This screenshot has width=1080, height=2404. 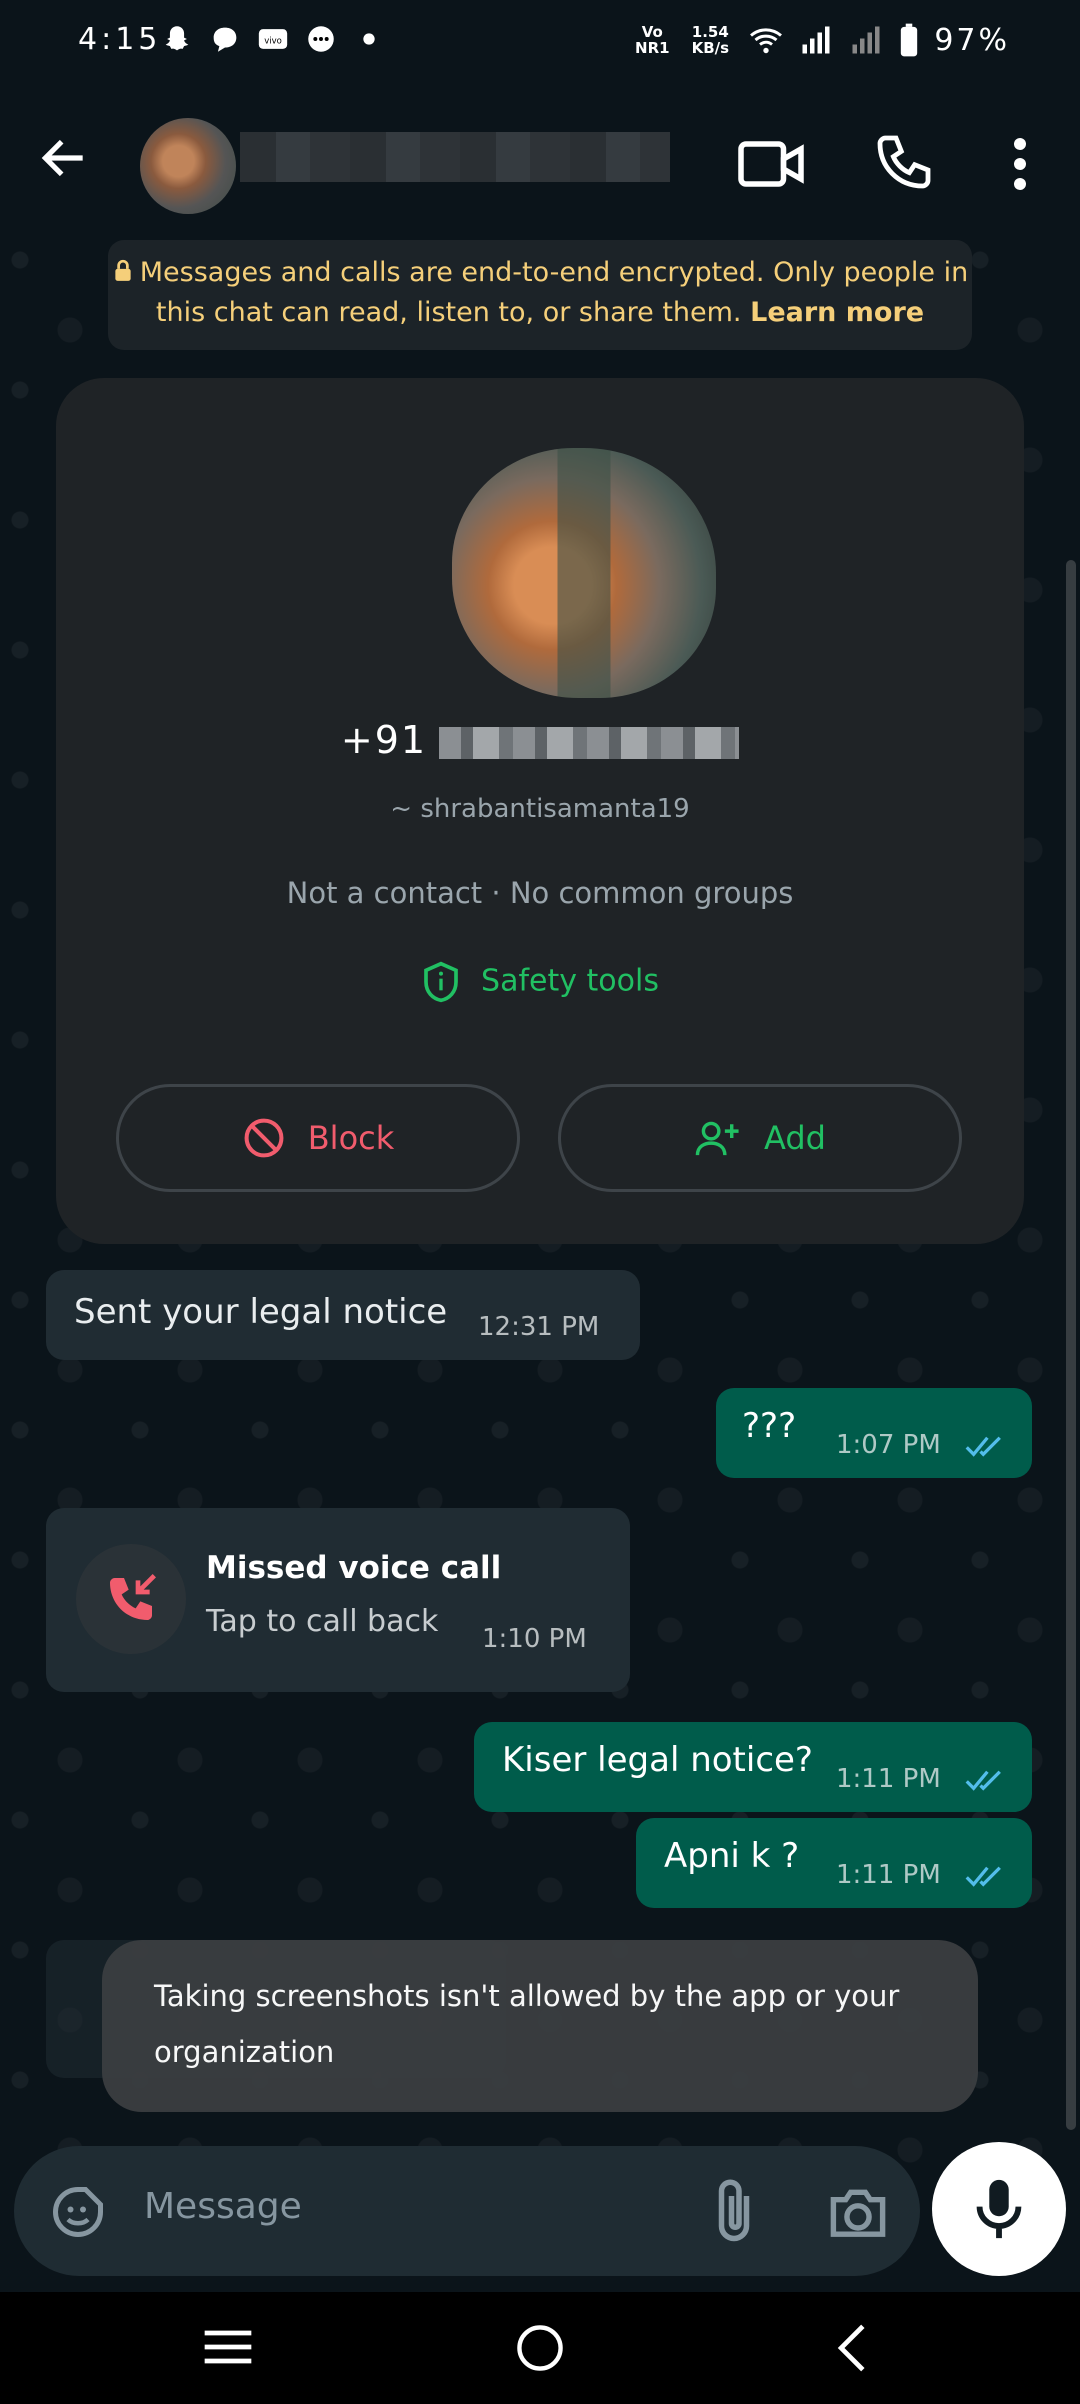 I want to click on missed-call-icon-wrap, so click(x=131, y=1599).